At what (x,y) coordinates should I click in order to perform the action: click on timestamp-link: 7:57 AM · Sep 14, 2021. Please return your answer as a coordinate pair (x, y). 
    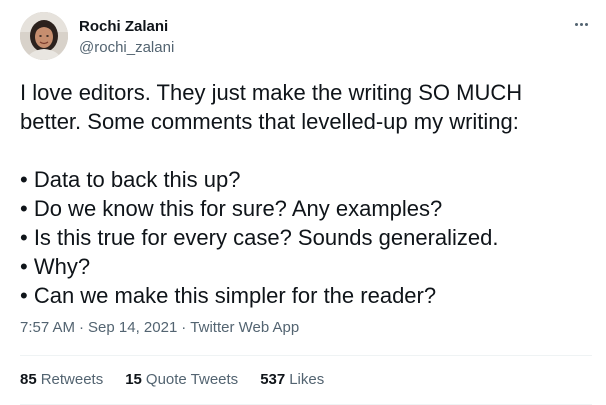
    Looking at the image, I should click on (98, 327).